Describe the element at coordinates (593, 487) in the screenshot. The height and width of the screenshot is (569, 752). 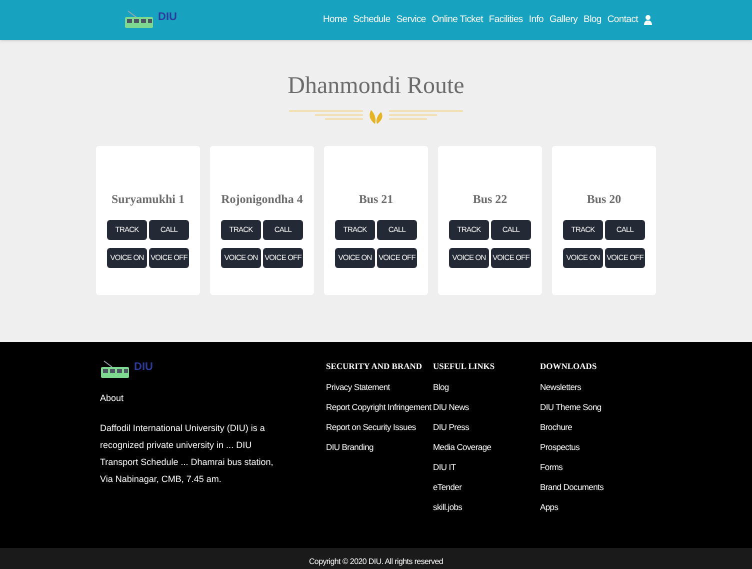
I see `footer-link: Brand Documents` at that location.